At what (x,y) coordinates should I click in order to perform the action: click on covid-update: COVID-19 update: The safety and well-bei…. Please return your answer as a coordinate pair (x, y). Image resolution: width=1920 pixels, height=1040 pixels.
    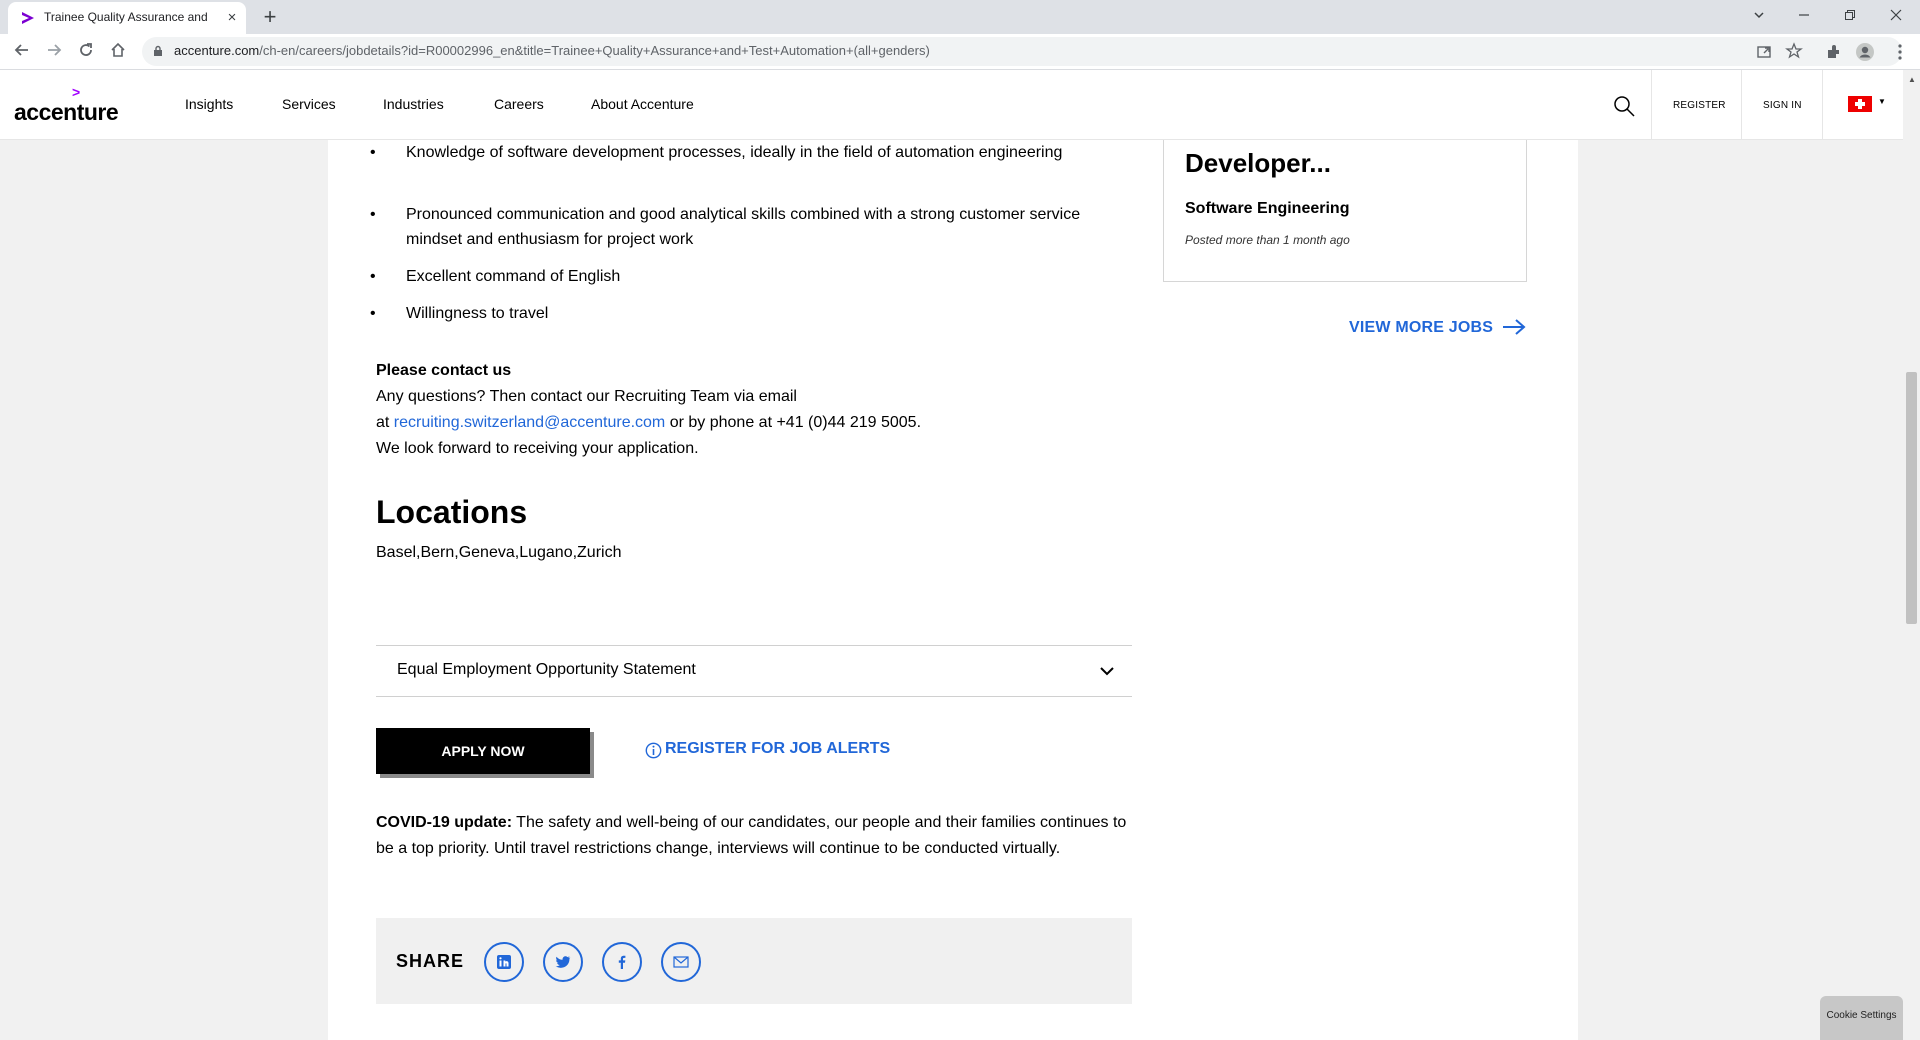
    Looking at the image, I should click on (751, 835).